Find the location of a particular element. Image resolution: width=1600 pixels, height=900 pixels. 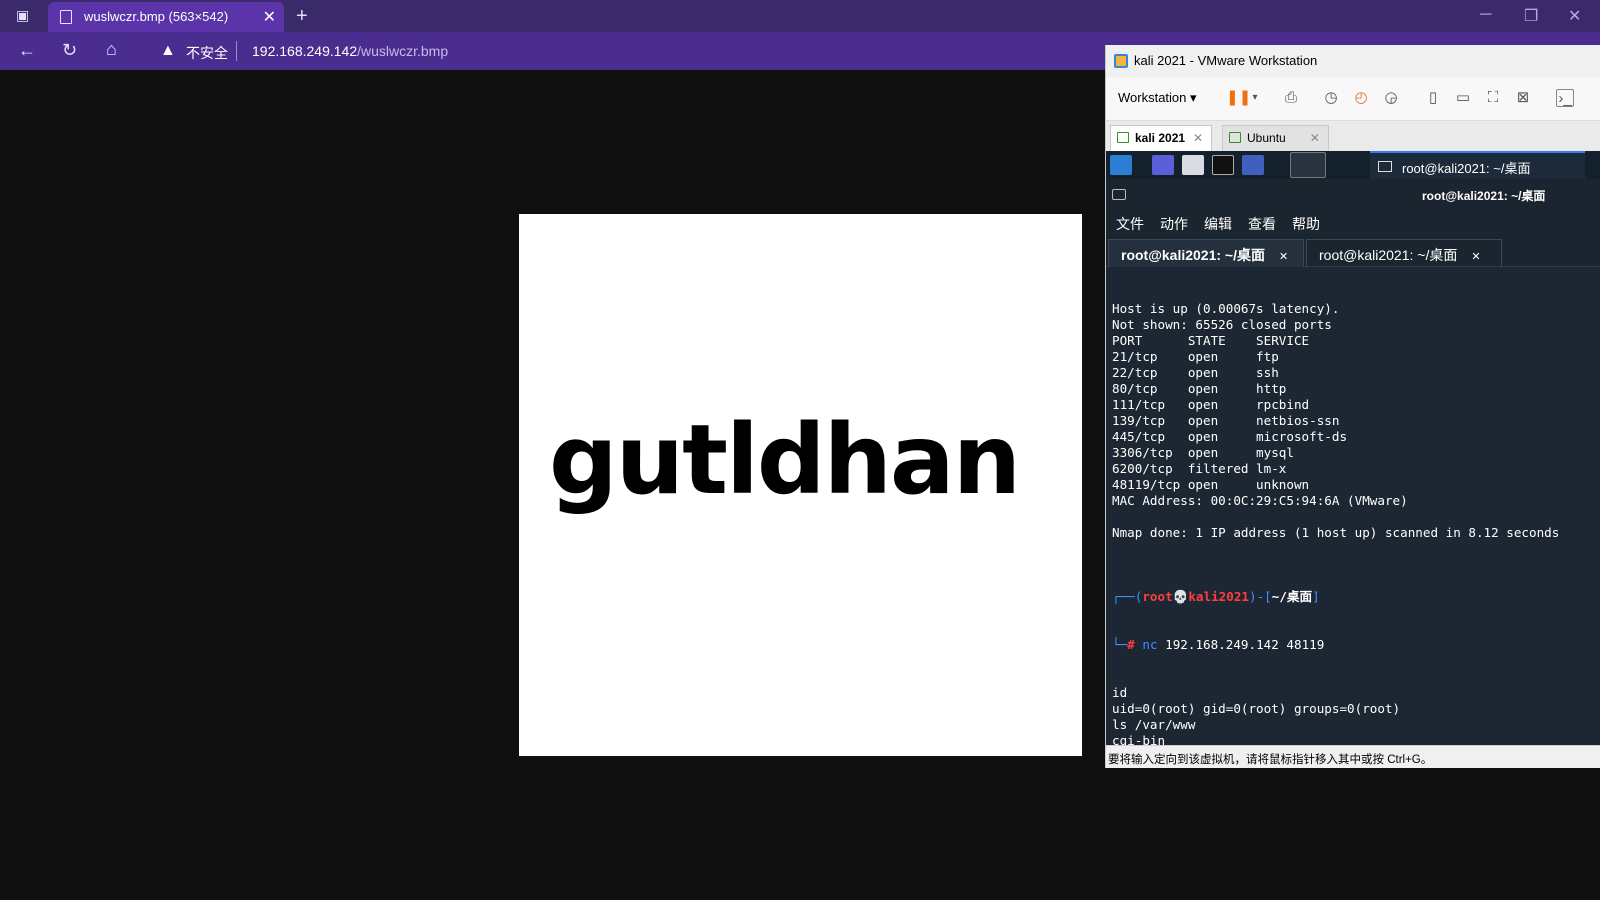

vm-tab-ubuntu: Ubuntu ✕ is located at coordinates (1275, 138).